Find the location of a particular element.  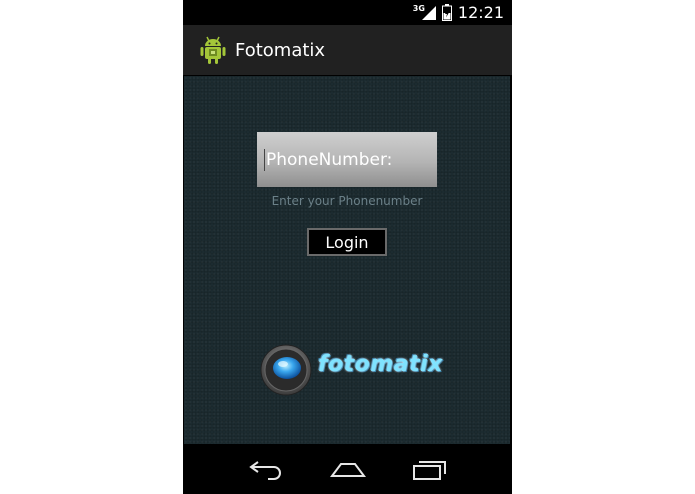

home-icon is located at coordinates (348, 469).